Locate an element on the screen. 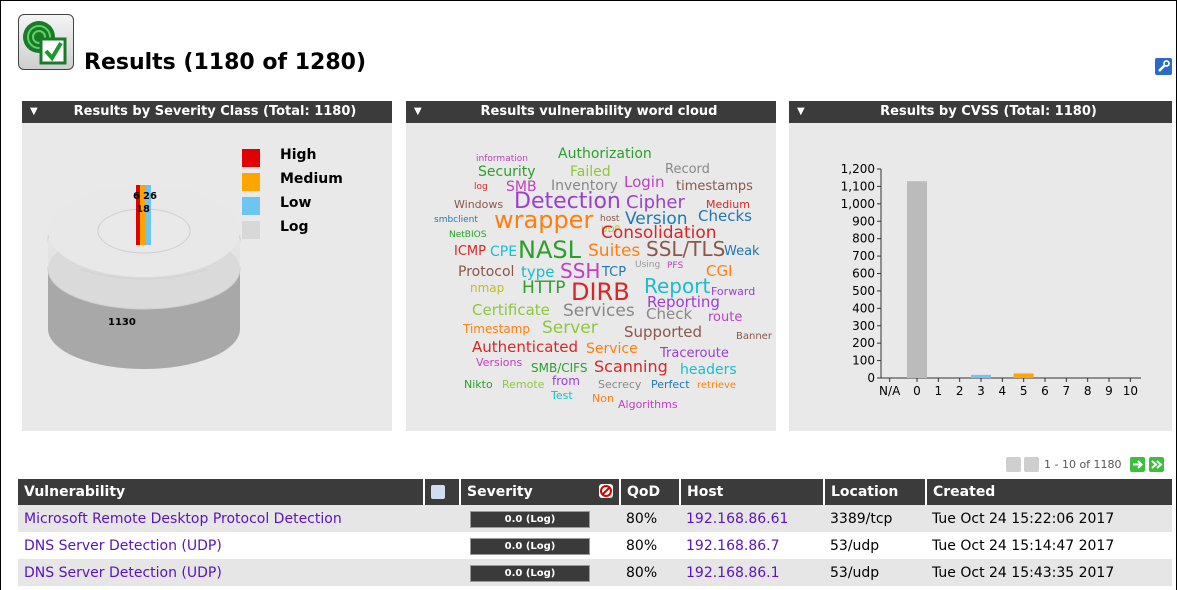 Image resolution: width=1177 pixels, height=590 pixels. word-cloud-term: CPE is located at coordinates (503, 252).